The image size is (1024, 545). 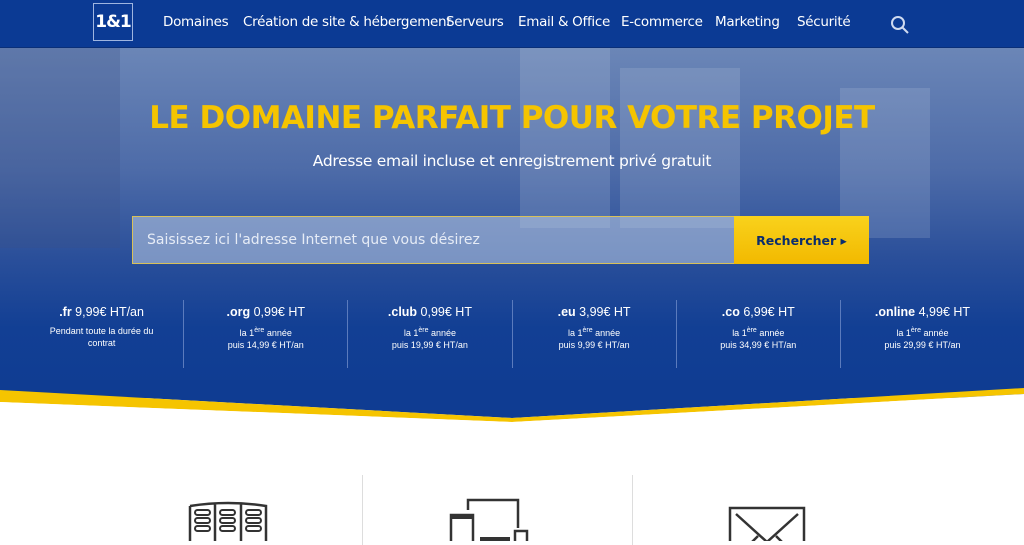 I want to click on price: 4,99€ HT, so click(x=944, y=312).